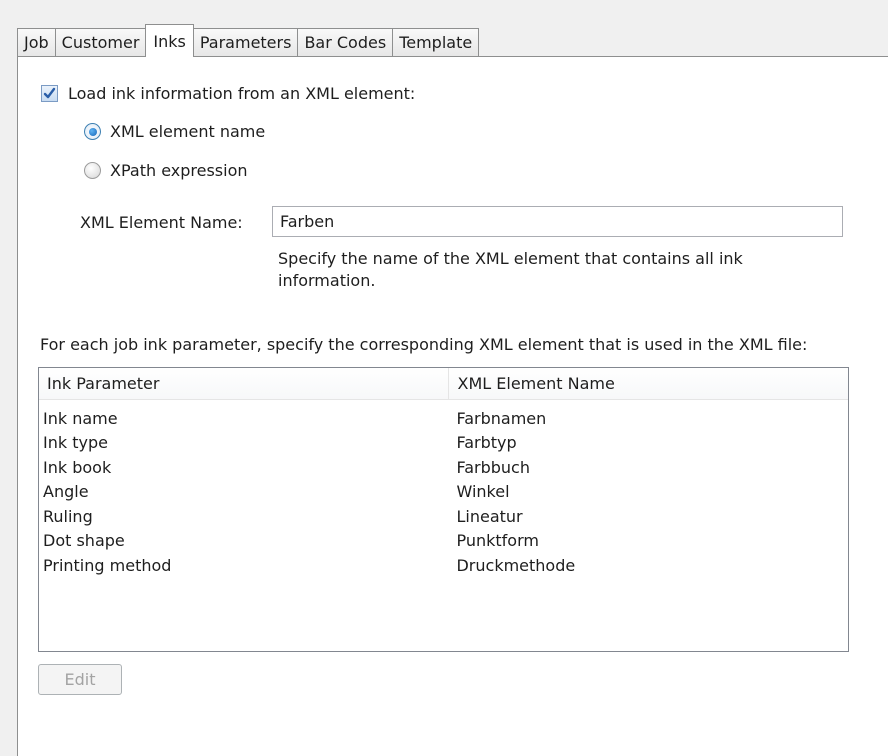 The width and height of the screenshot is (888, 756). Describe the element at coordinates (75, 443) in the screenshot. I see `ink-parameter-cell: Ink type` at that location.